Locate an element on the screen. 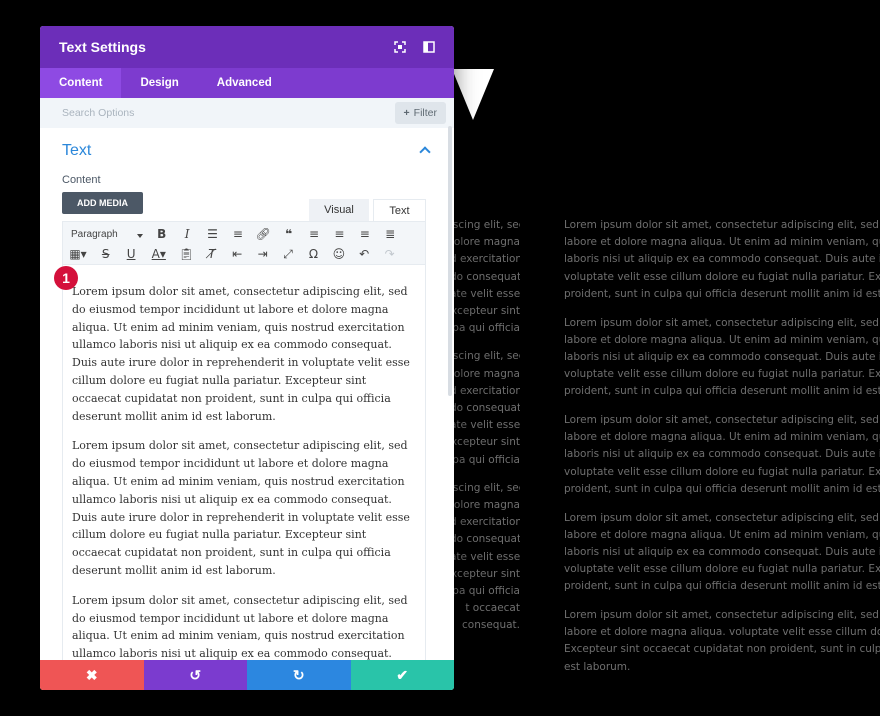  strikethrough-icon: S is located at coordinates (105, 254).